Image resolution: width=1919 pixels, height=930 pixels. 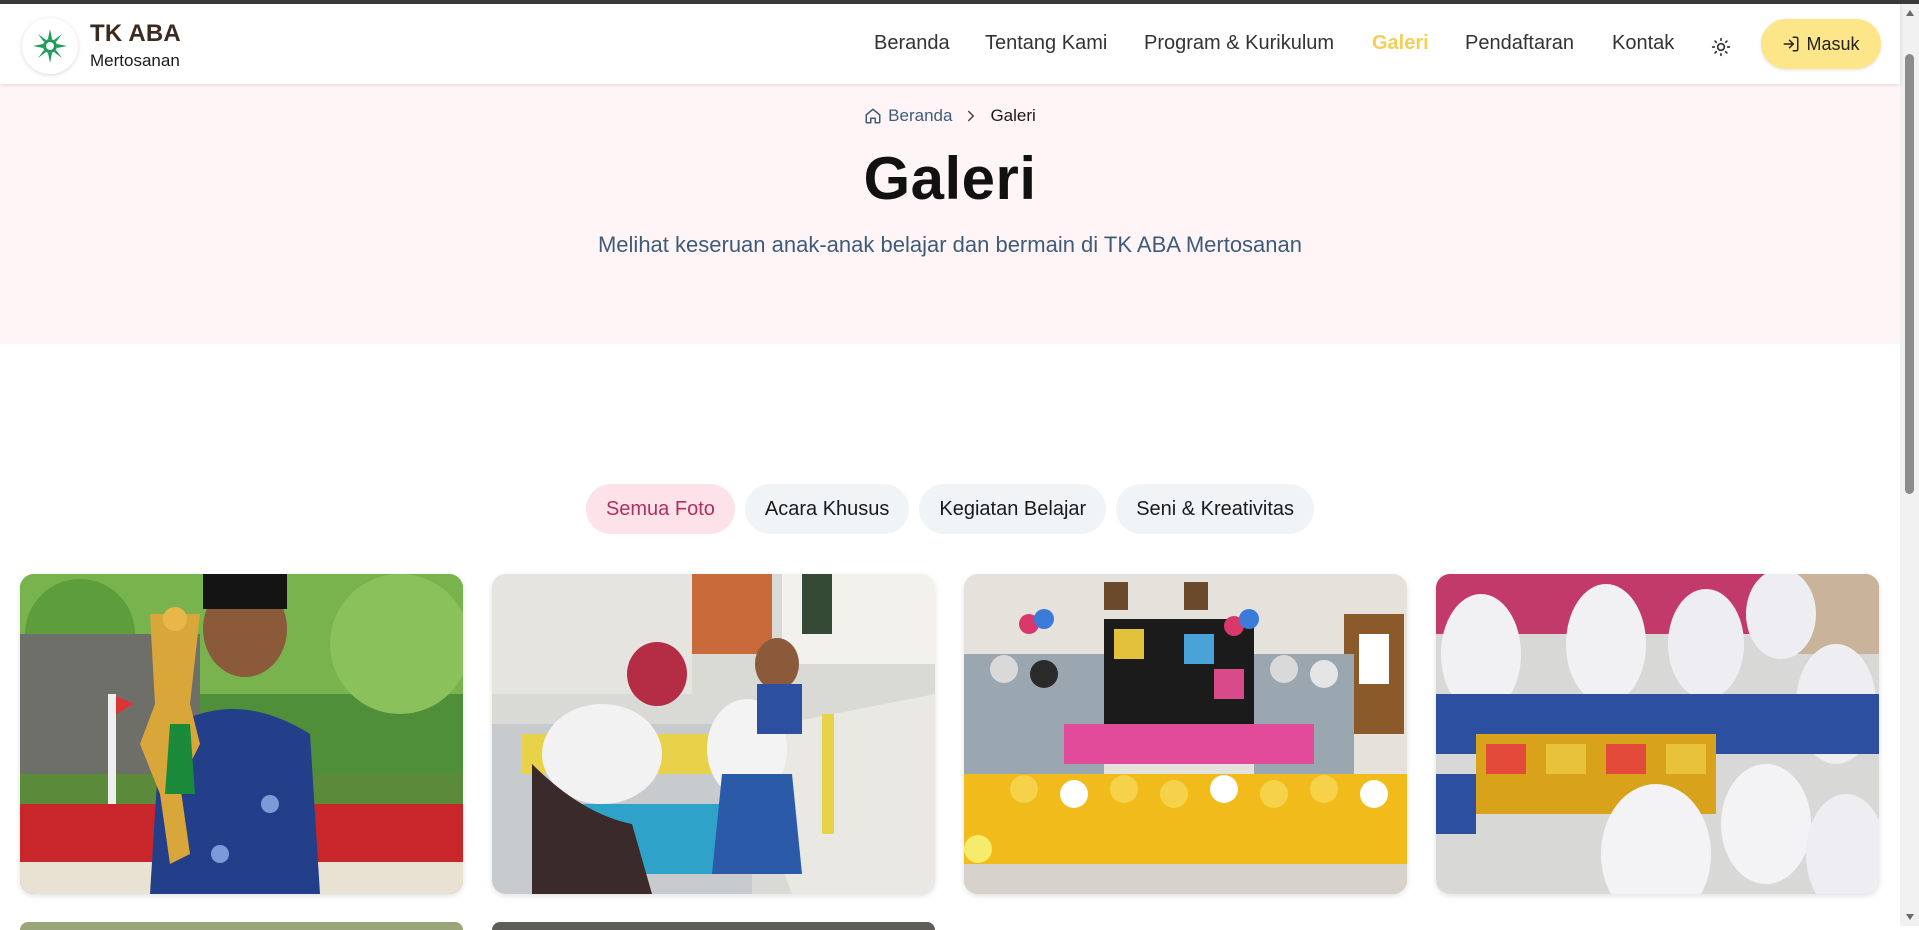 What do you see at coordinates (1519, 43) in the screenshot?
I see `nav-pendaftaran: Pendaftaran` at bounding box center [1519, 43].